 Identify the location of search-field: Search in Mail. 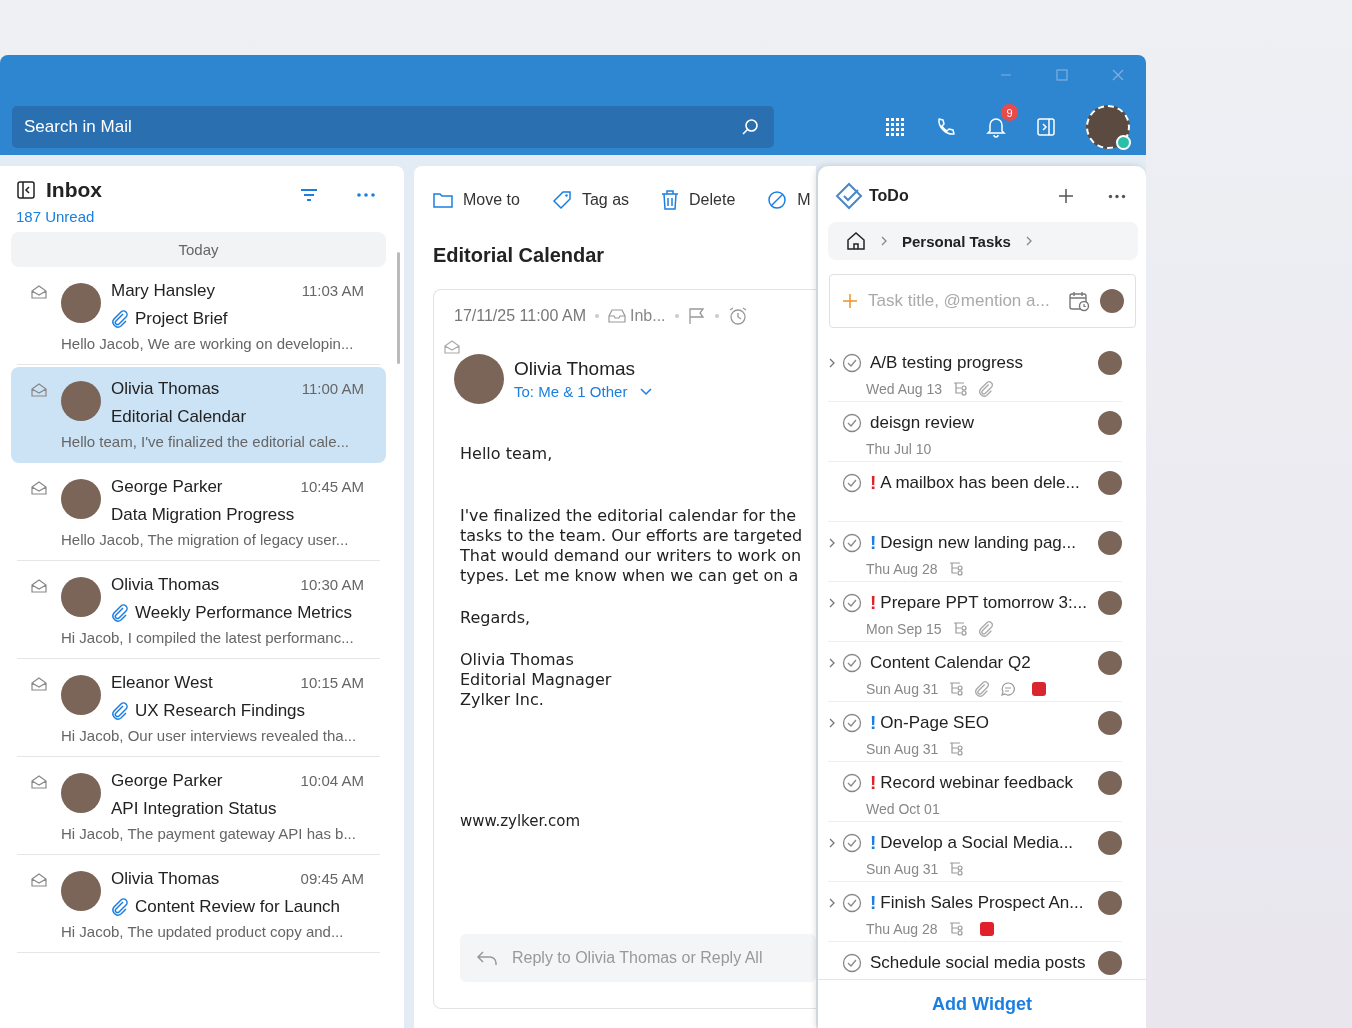
(393, 127).